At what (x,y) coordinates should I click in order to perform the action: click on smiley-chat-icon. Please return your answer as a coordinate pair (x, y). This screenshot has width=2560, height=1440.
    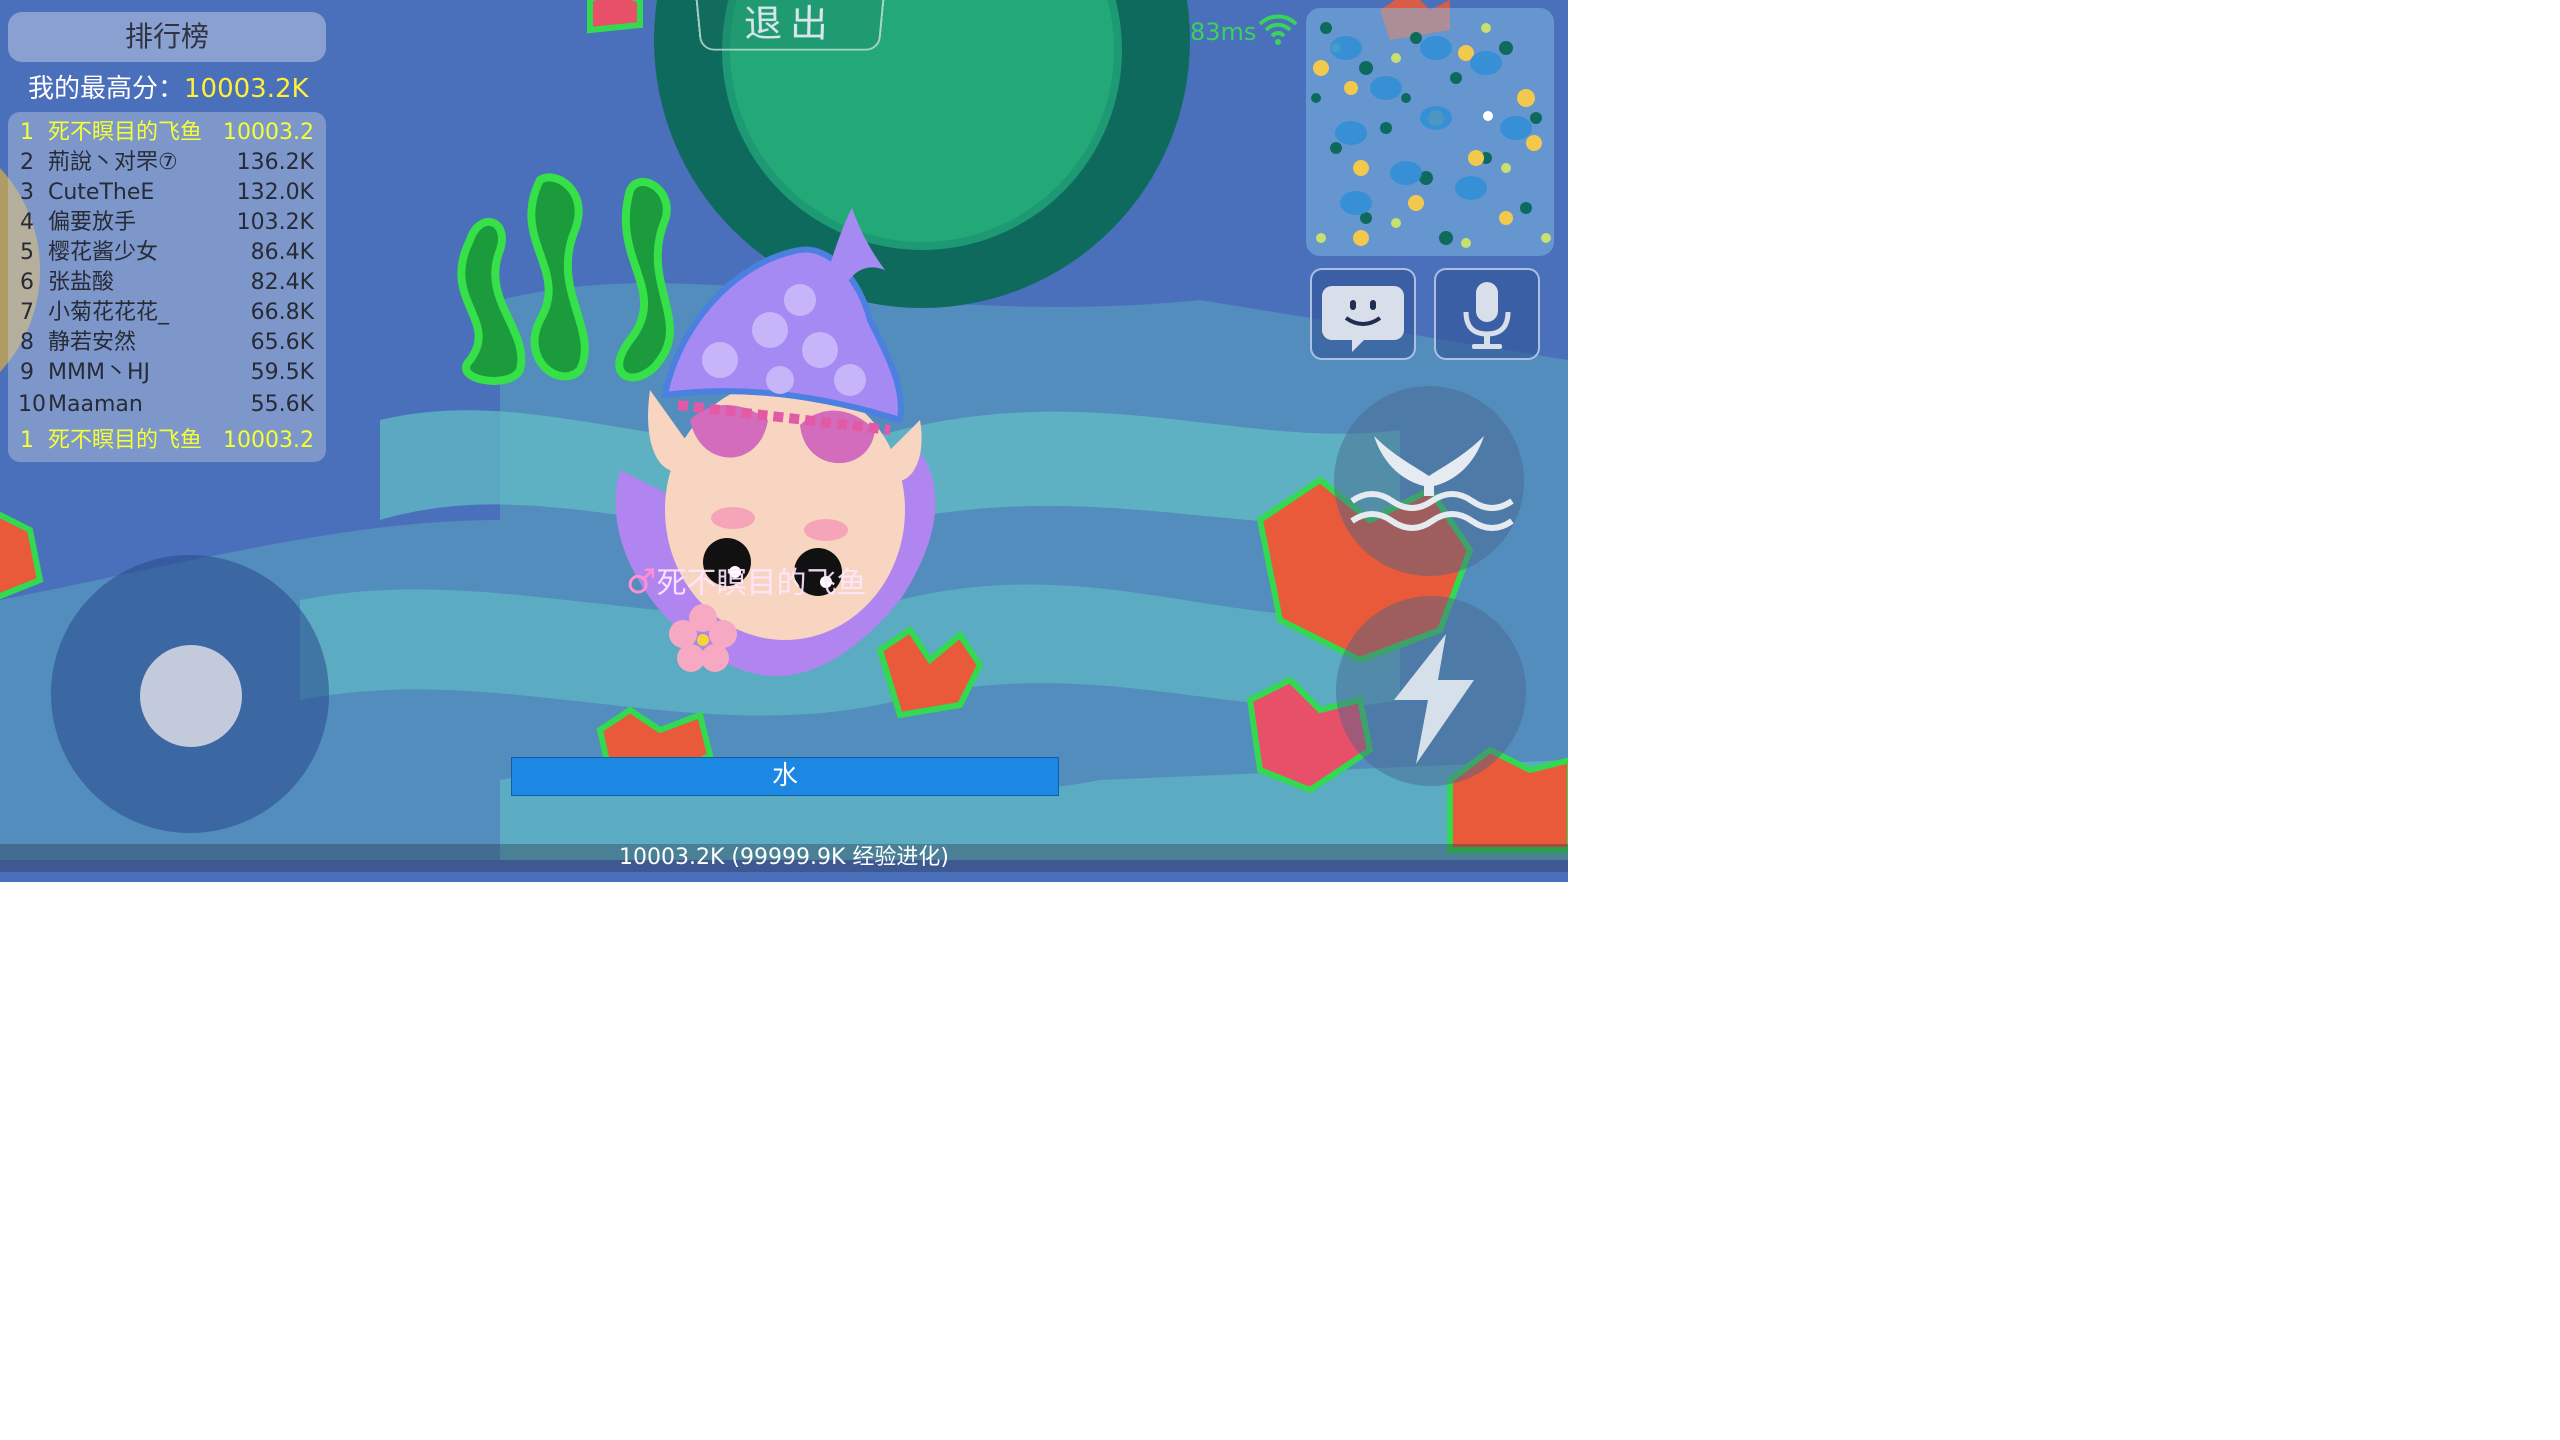
    Looking at the image, I should click on (1363, 319).